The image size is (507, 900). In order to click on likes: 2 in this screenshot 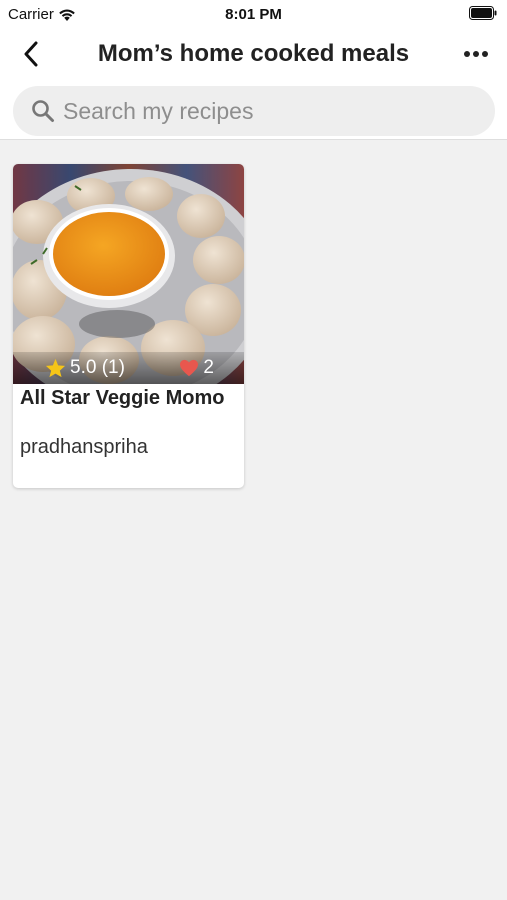, I will do `click(196, 368)`.